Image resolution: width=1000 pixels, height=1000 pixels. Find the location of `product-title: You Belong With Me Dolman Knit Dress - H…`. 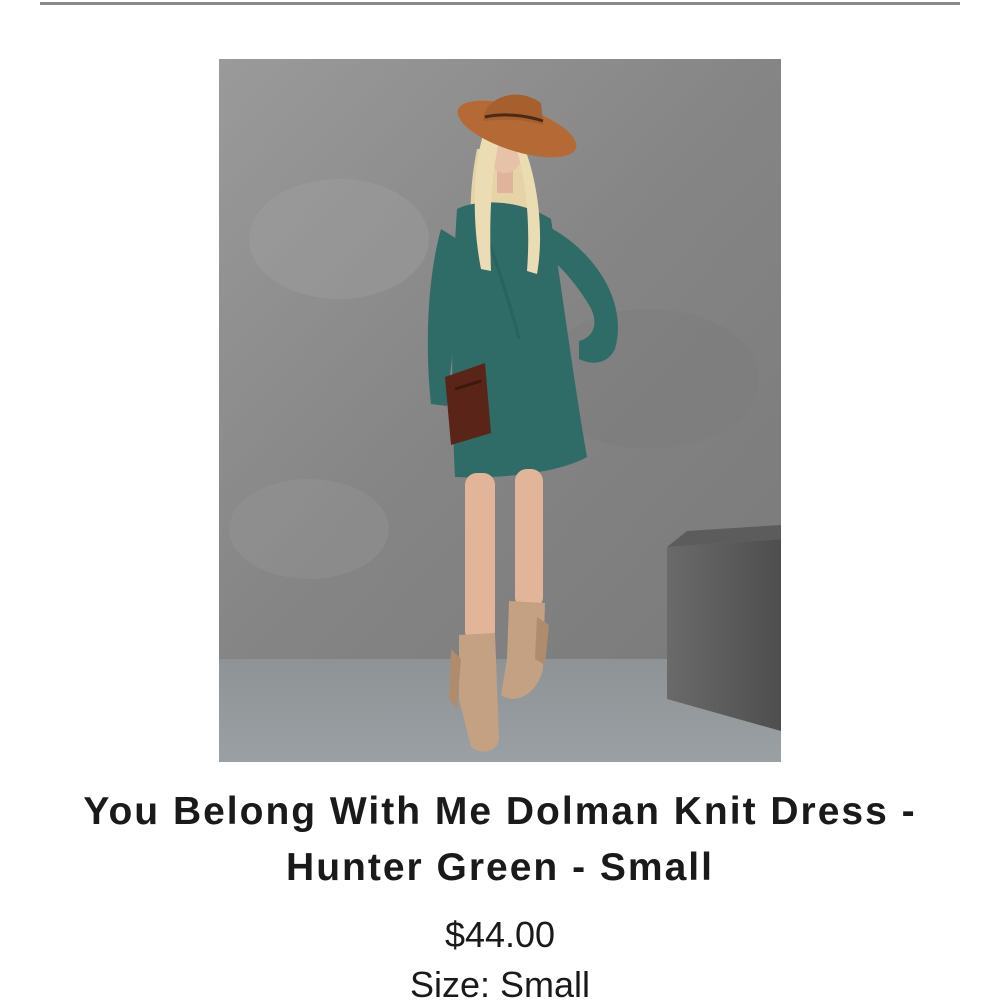

product-title: You Belong With Me Dolman Knit Dress - H… is located at coordinates (500, 840).